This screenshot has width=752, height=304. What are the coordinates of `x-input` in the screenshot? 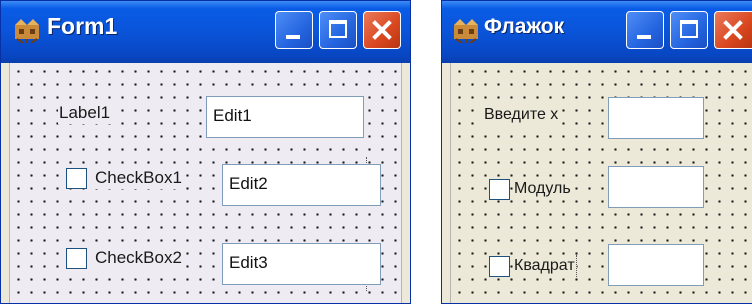 It's located at (656, 118).